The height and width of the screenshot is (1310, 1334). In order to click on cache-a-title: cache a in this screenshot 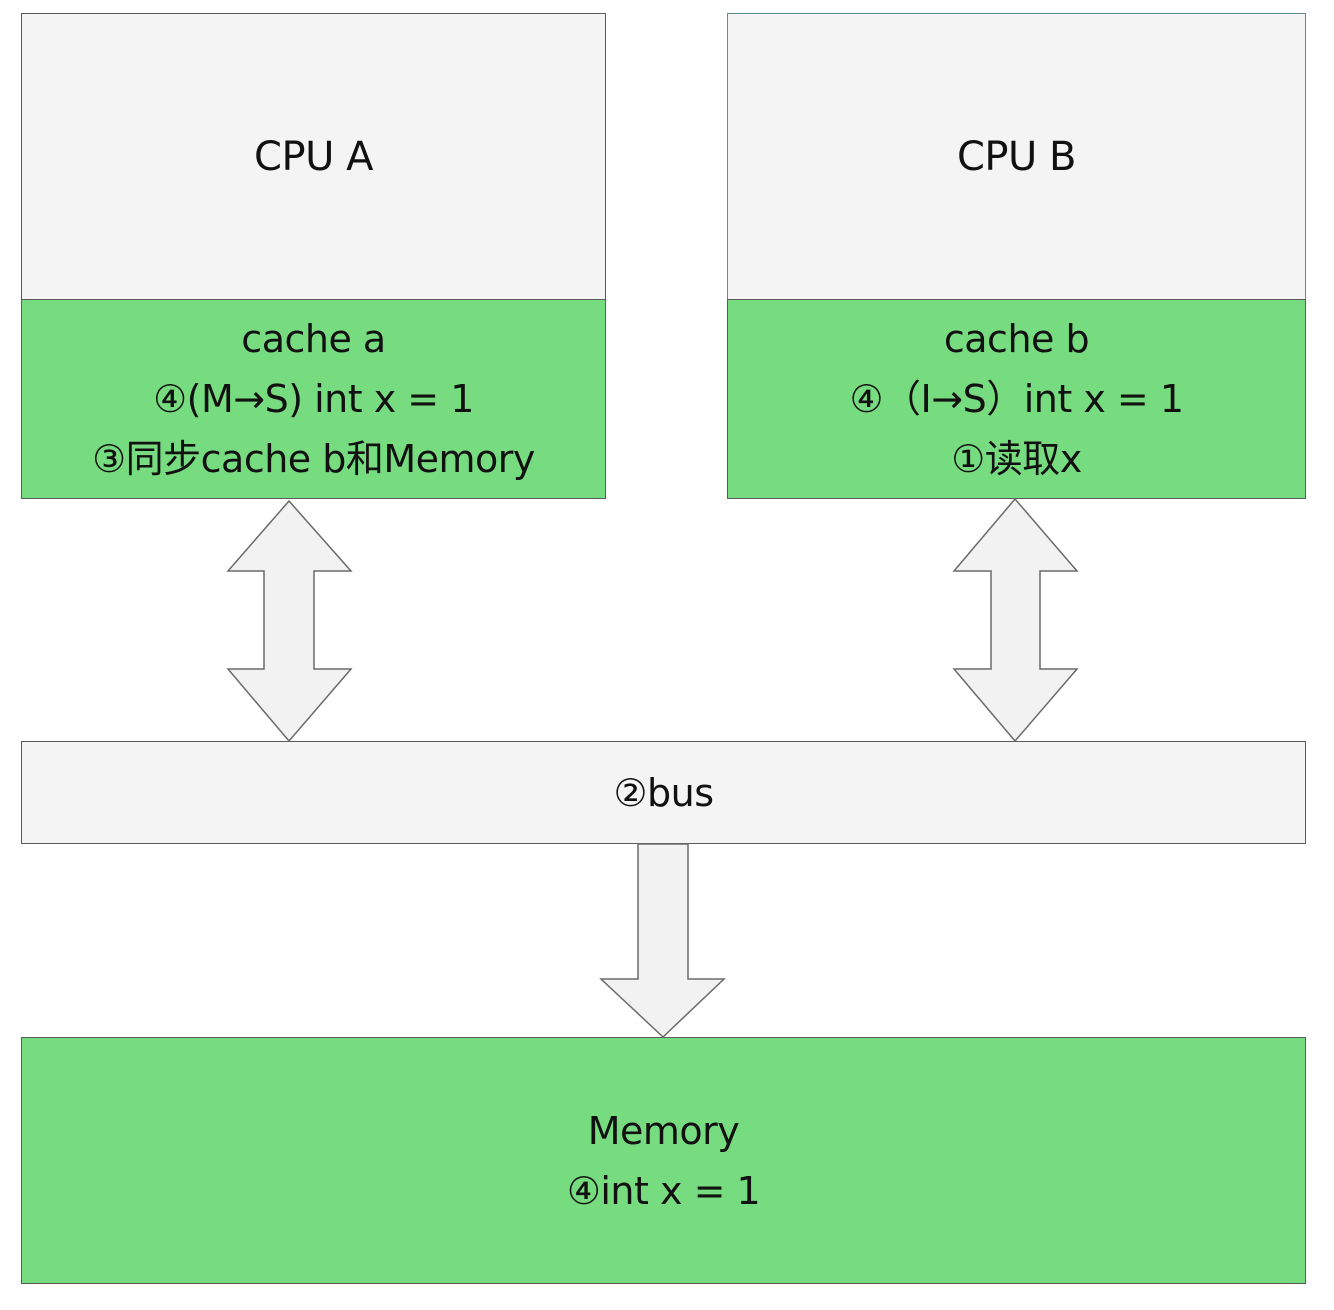, I will do `click(313, 339)`.